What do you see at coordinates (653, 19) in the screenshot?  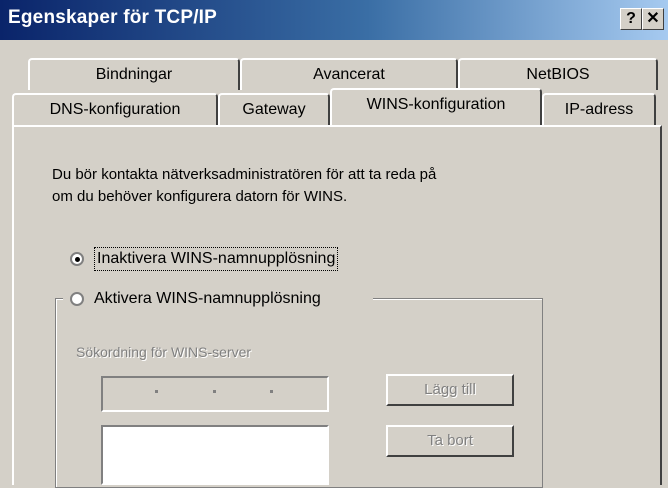 I see `close-button: ✕` at bounding box center [653, 19].